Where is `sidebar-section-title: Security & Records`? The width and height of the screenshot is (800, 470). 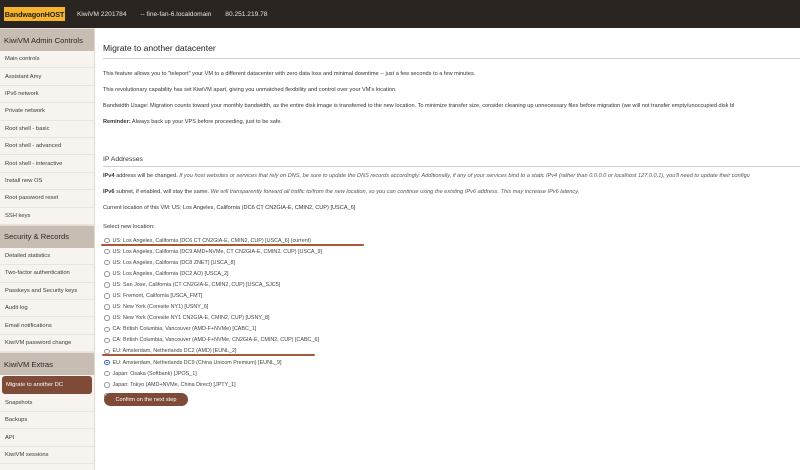
sidebar-section-title: Security & Records is located at coordinates (47, 236).